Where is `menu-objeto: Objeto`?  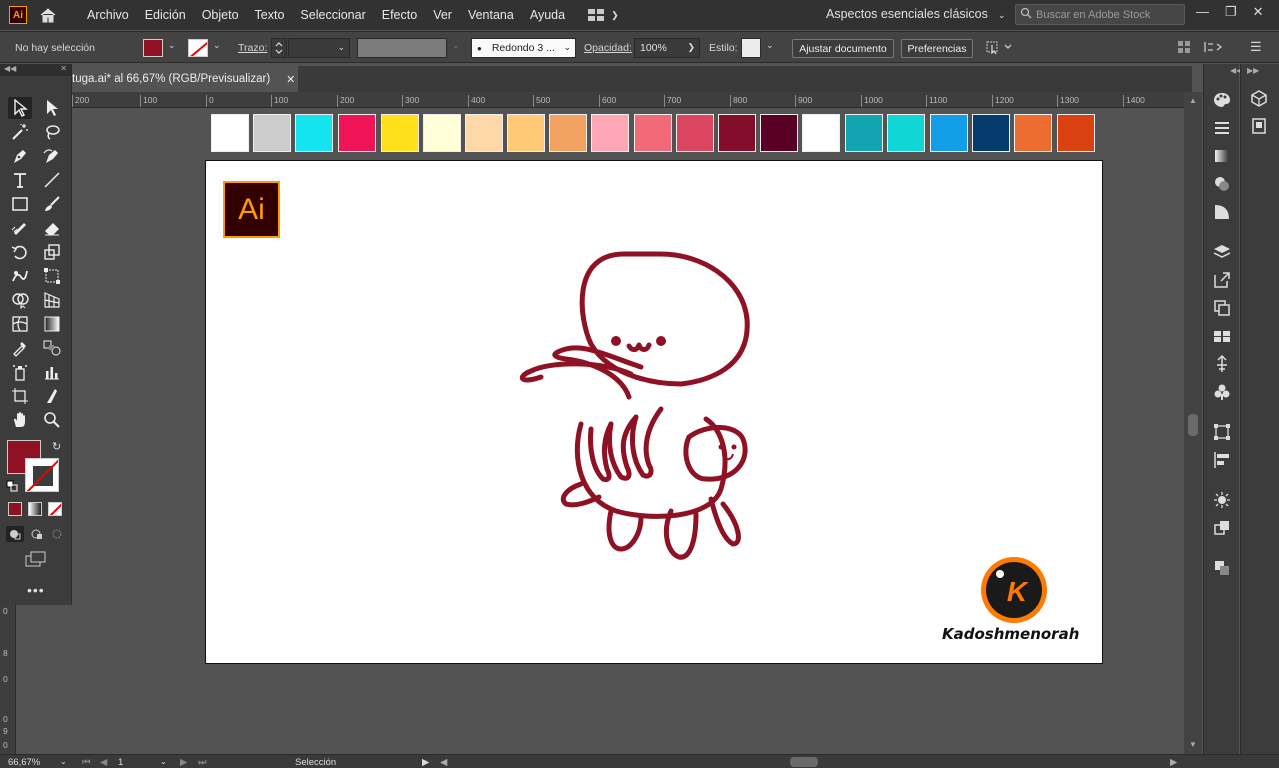 menu-objeto: Objeto is located at coordinates (220, 15).